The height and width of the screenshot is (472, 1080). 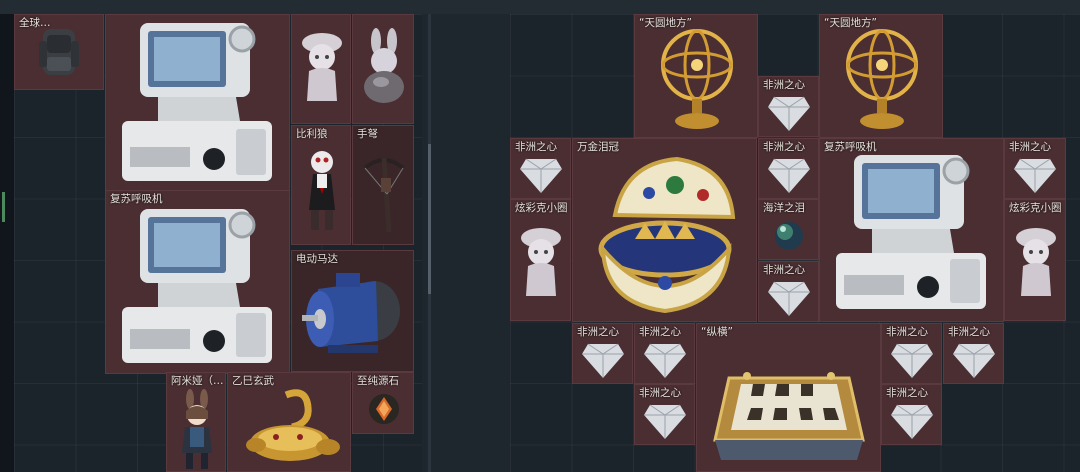 What do you see at coordinates (136, 199) in the screenshot?
I see `item-label: 复苏呼吸机` at bounding box center [136, 199].